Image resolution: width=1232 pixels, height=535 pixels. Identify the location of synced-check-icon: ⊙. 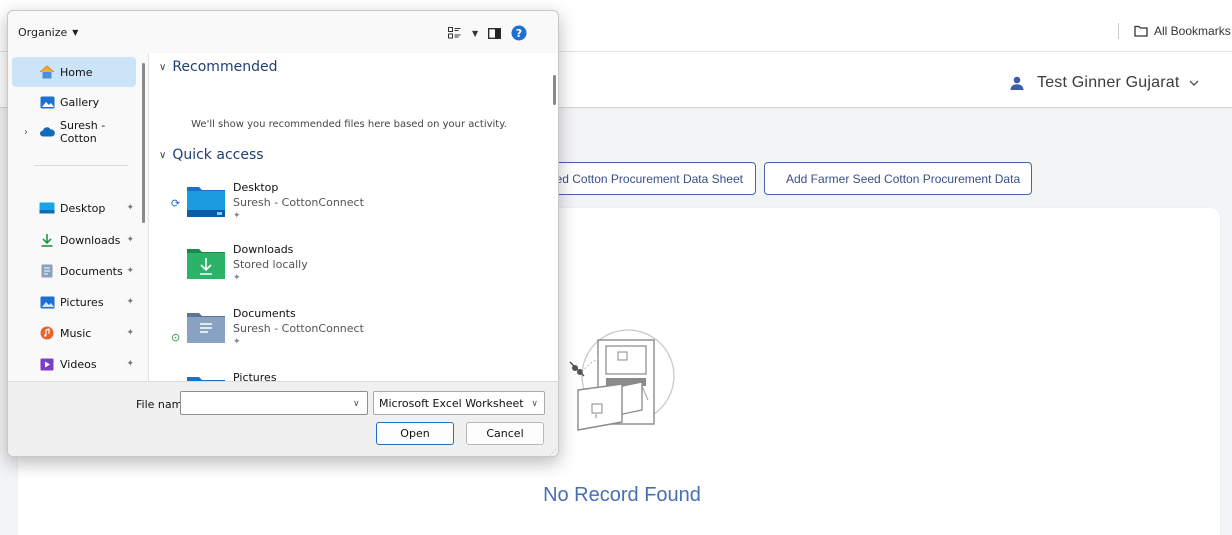
(176, 337).